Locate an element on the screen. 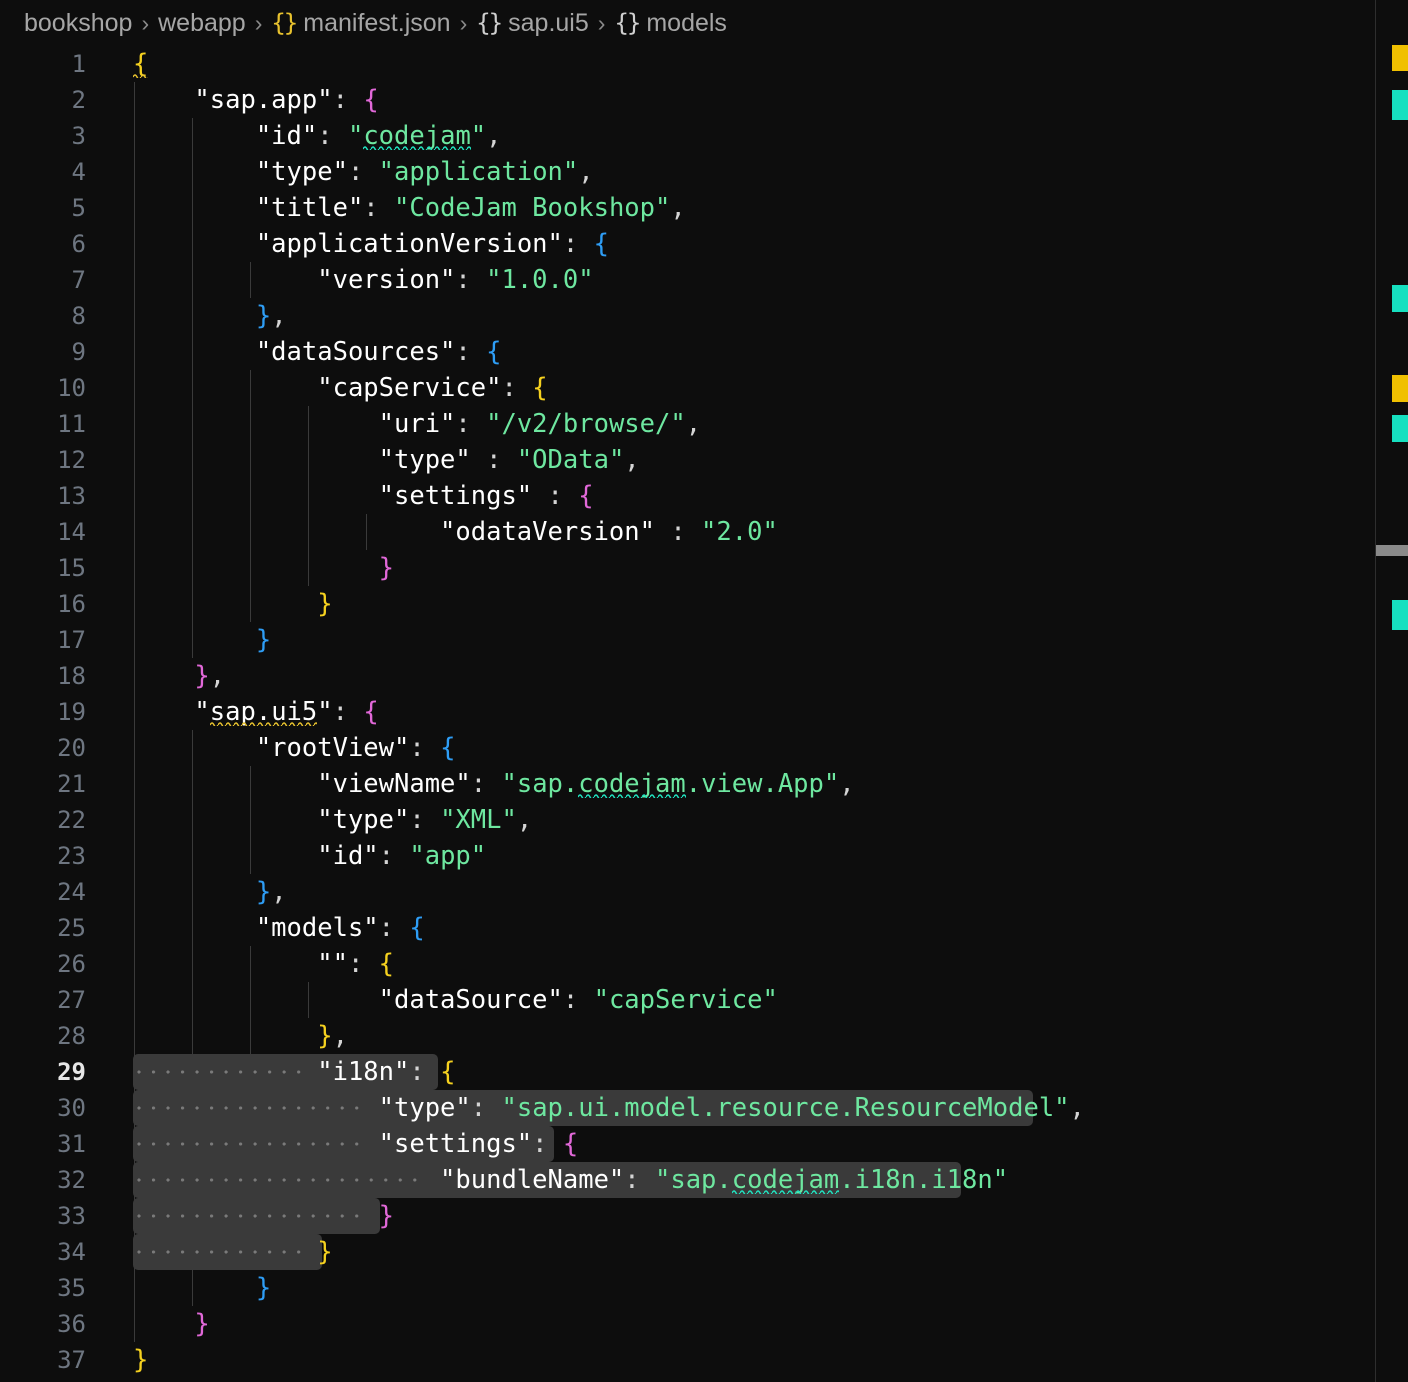  code-line: 28 }, is located at coordinates (704, 1036).